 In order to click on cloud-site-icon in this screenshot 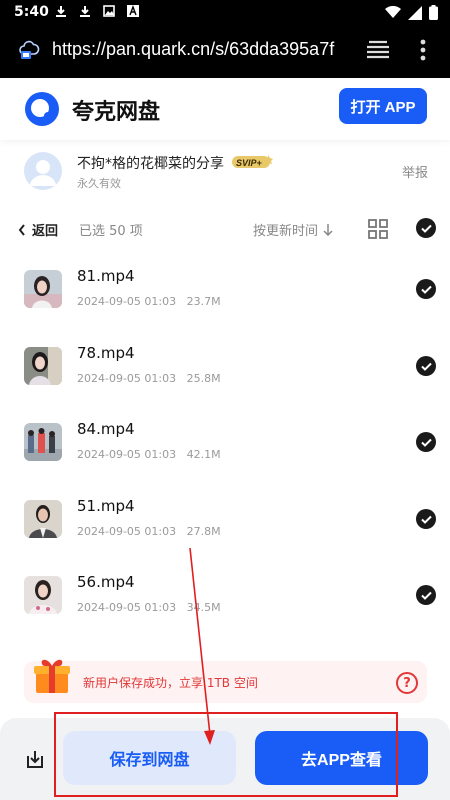, I will do `click(29, 50)`.